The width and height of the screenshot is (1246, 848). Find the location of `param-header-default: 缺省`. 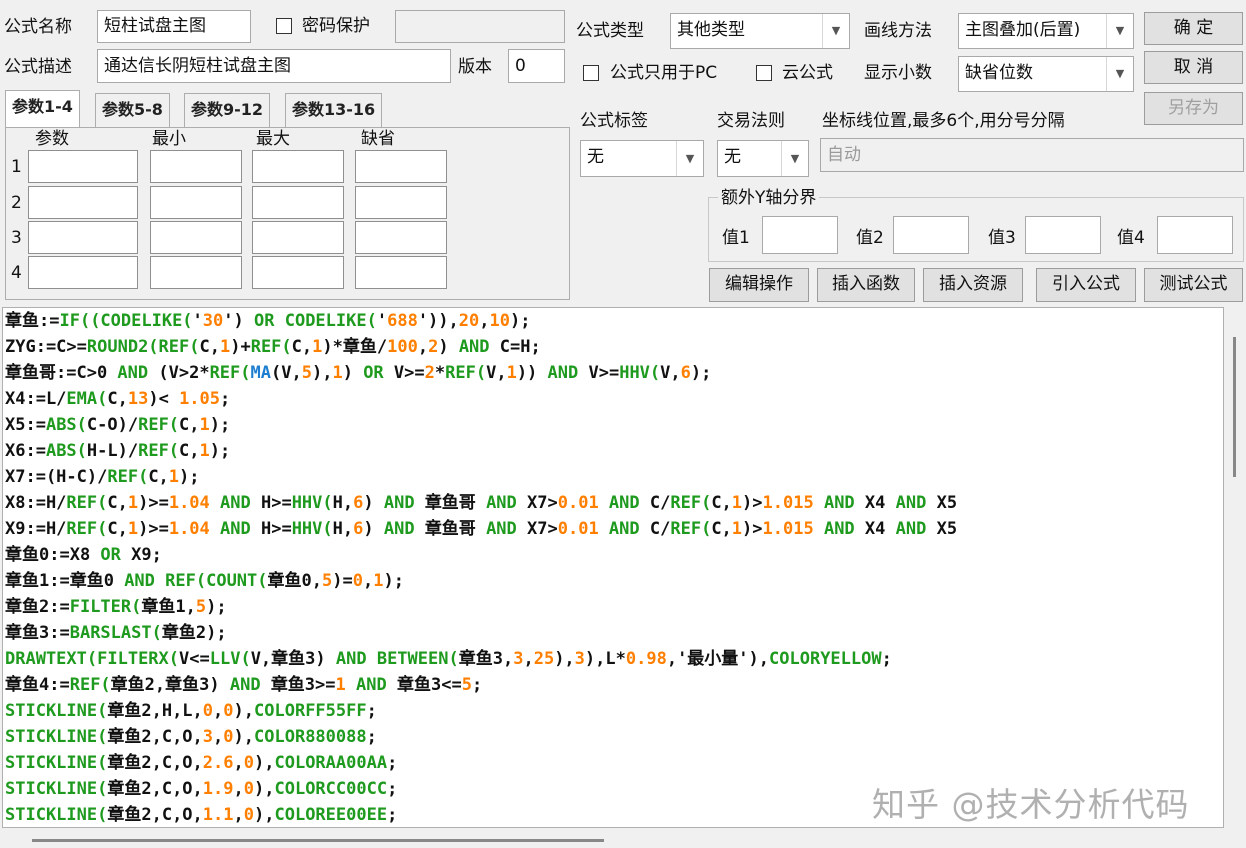

param-header-default: 缺省 is located at coordinates (378, 139).